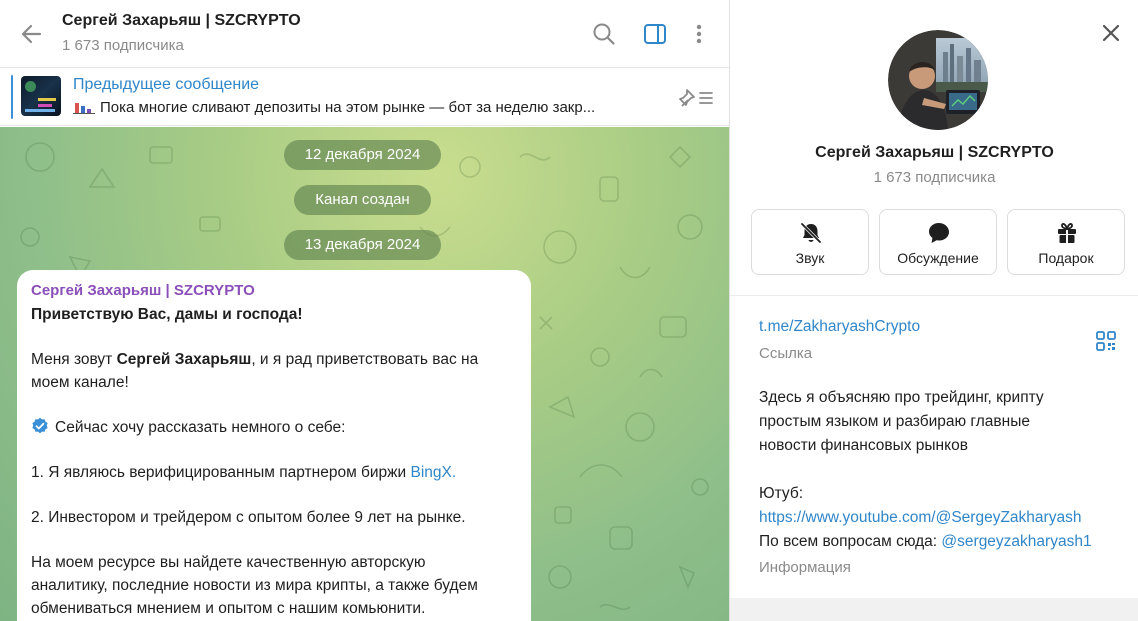 Image resolution: width=1138 pixels, height=621 pixels. Describe the element at coordinates (123, 45) in the screenshot. I see `subscriber-count: 1 673 подписчика` at that location.